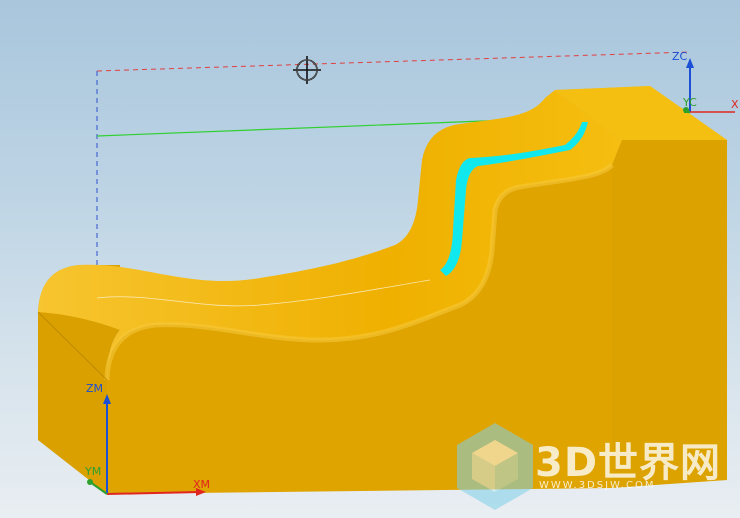  What do you see at coordinates (689, 102) in the screenshot?
I see `yc-label: YC` at bounding box center [689, 102].